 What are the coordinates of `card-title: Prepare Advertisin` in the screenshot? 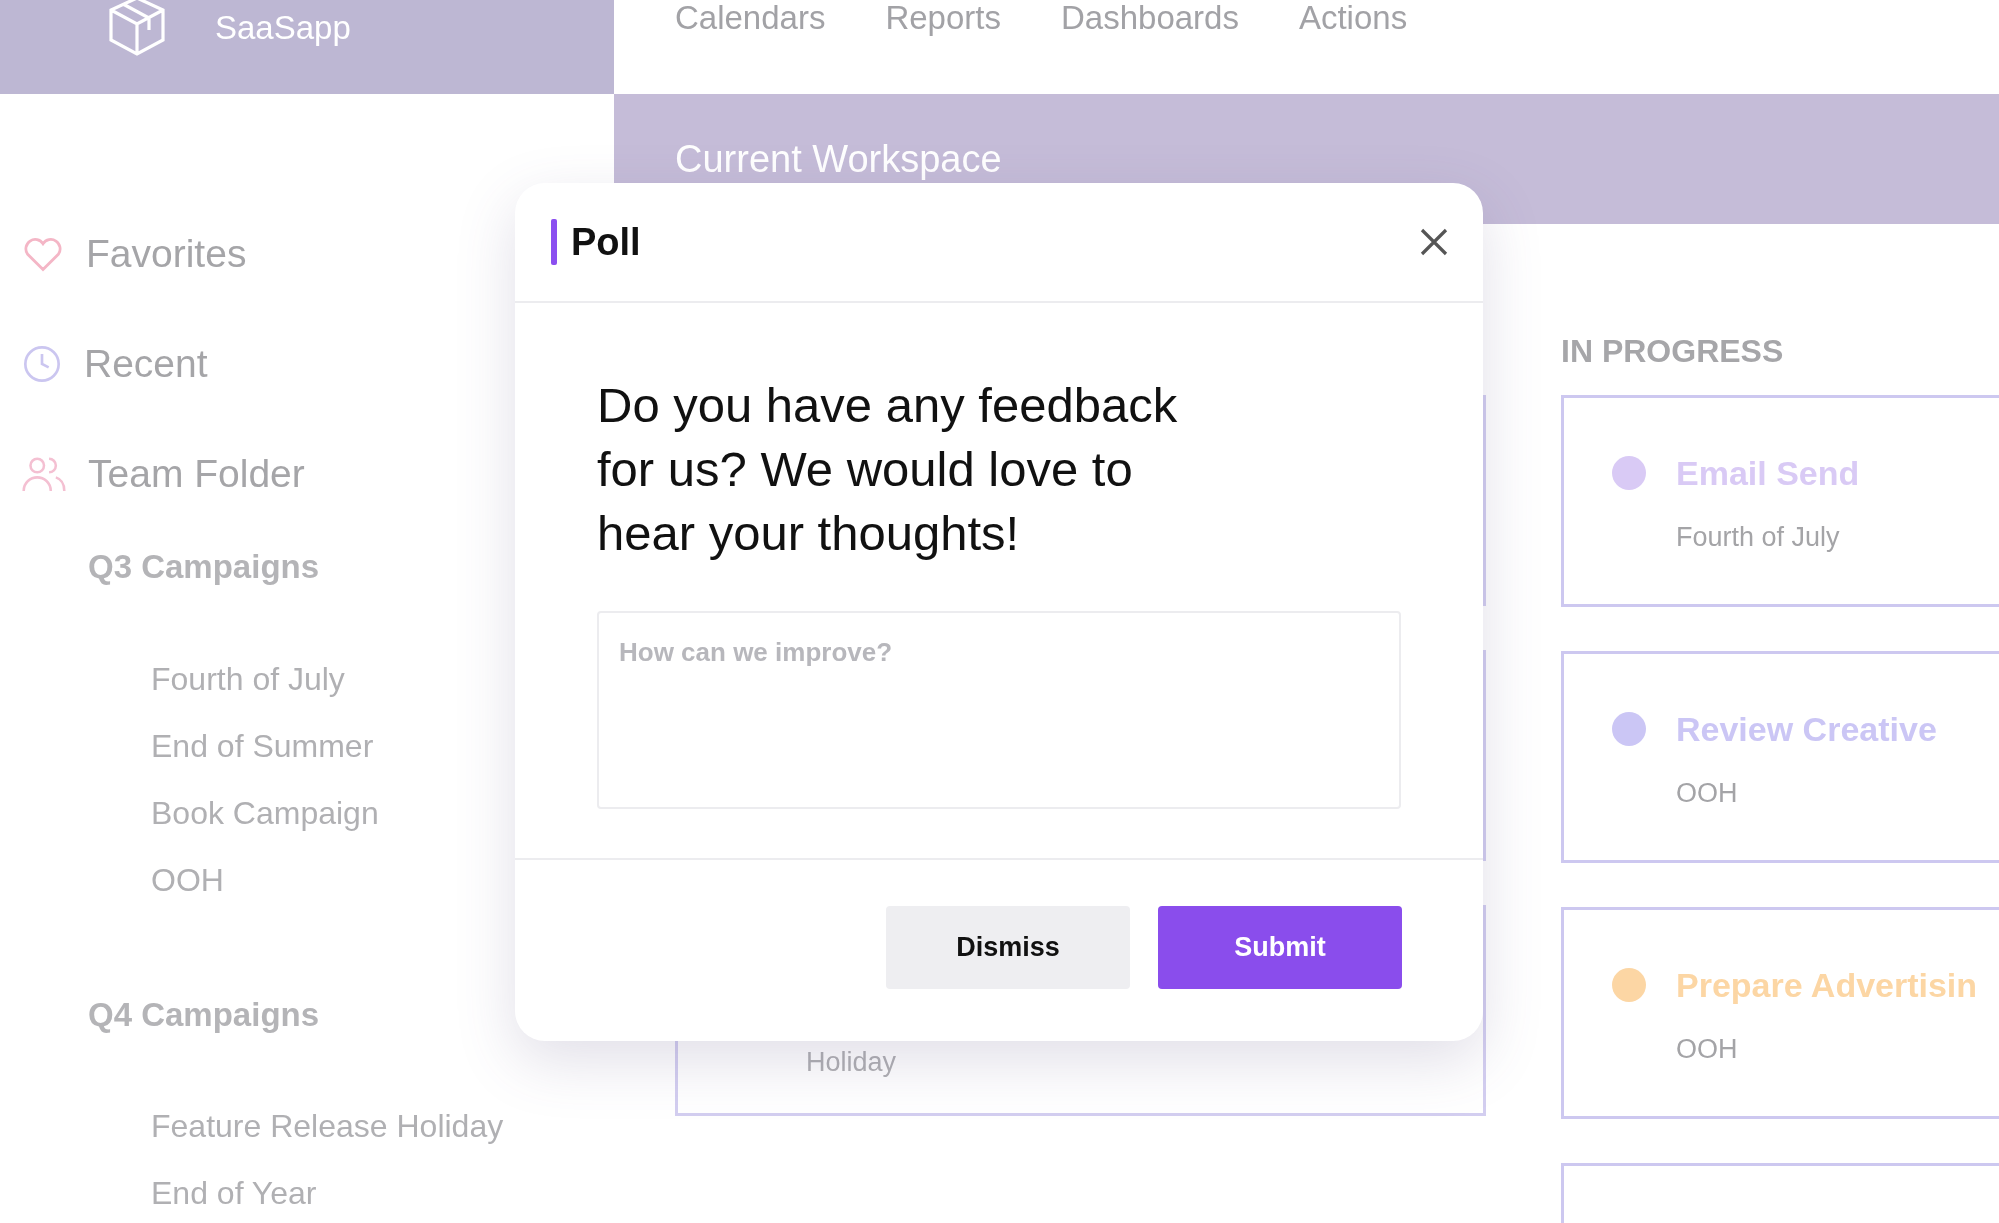 It's located at (1827, 985).